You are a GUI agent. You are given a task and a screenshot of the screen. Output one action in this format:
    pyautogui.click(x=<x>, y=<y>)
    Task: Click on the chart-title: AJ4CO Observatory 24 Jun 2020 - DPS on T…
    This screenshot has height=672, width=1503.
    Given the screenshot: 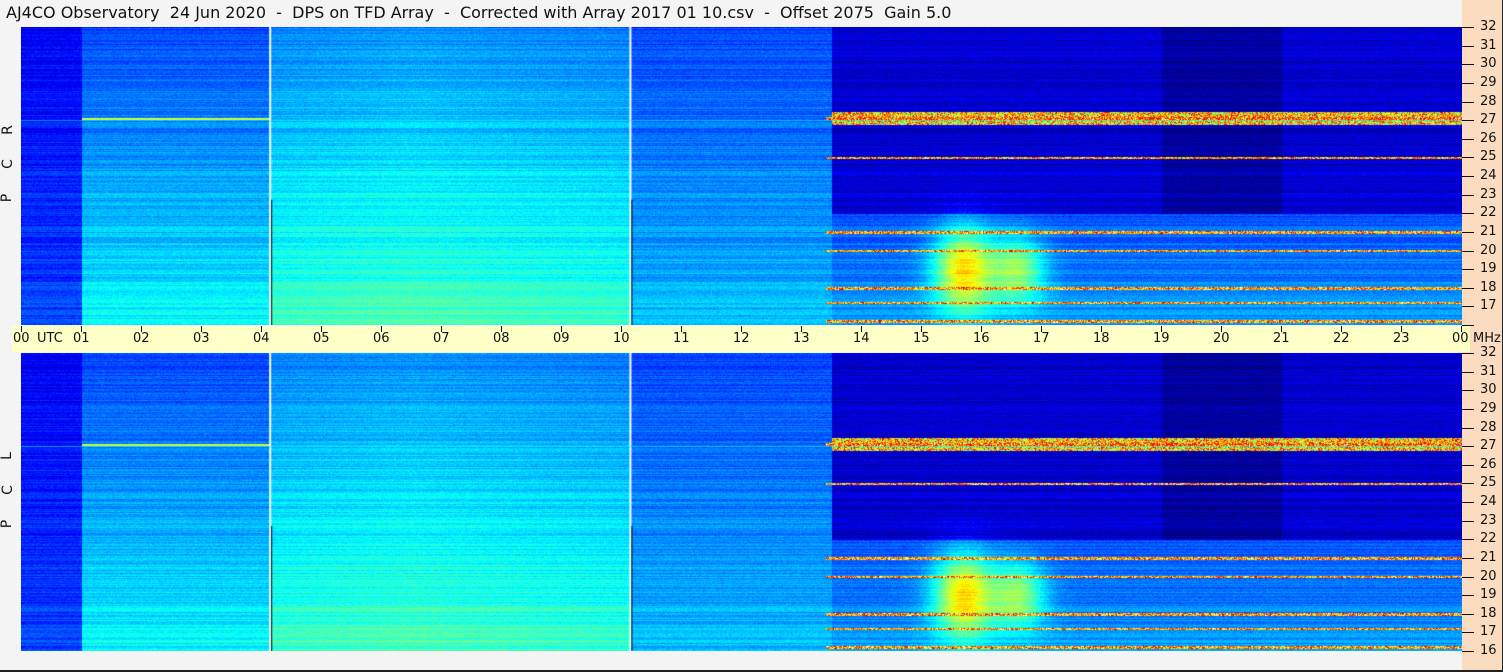 What is the action you would take?
    pyautogui.click(x=479, y=12)
    